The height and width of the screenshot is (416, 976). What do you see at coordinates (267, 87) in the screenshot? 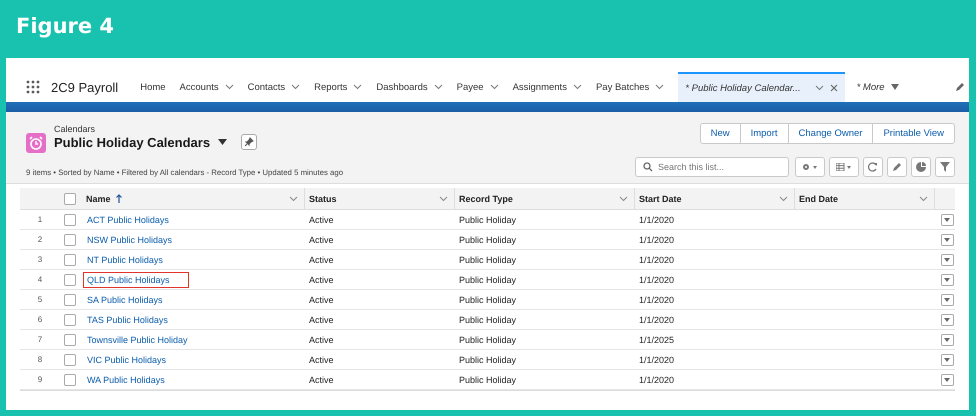
I see `nav-item: Contacts` at bounding box center [267, 87].